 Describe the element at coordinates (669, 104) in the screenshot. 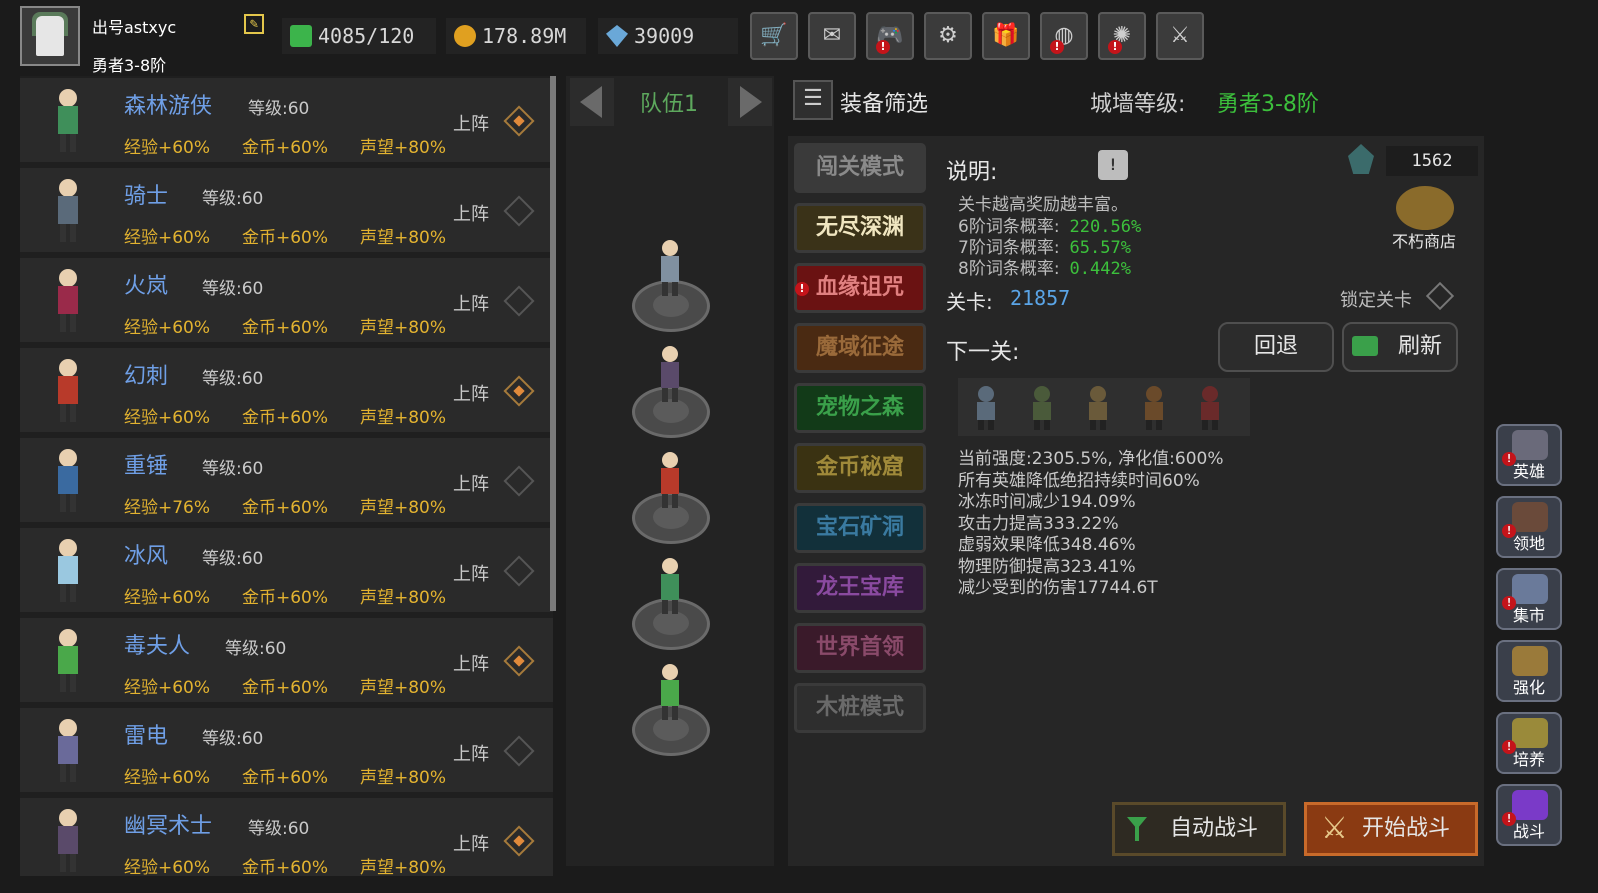

I see `team-label: 队伍1` at that location.